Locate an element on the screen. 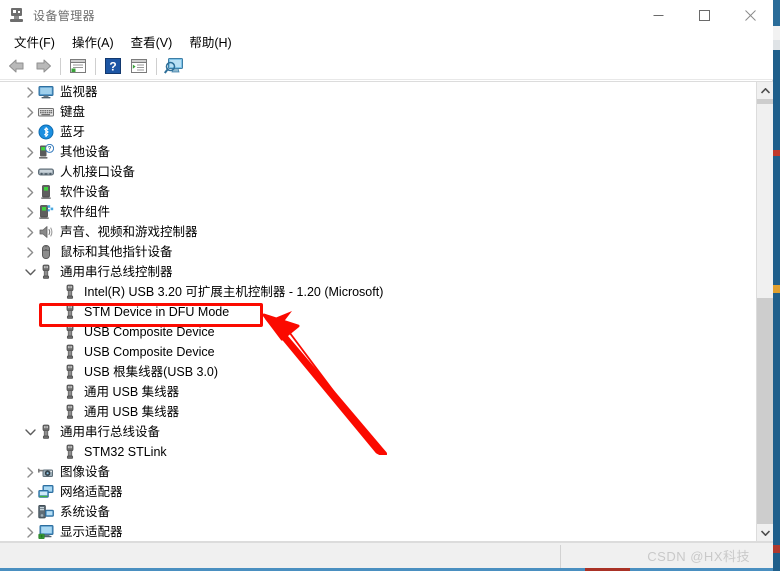 Image resolution: width=780 pixels, height=571 pixels. background-window-titlebar is located at coordinates (776, 13).